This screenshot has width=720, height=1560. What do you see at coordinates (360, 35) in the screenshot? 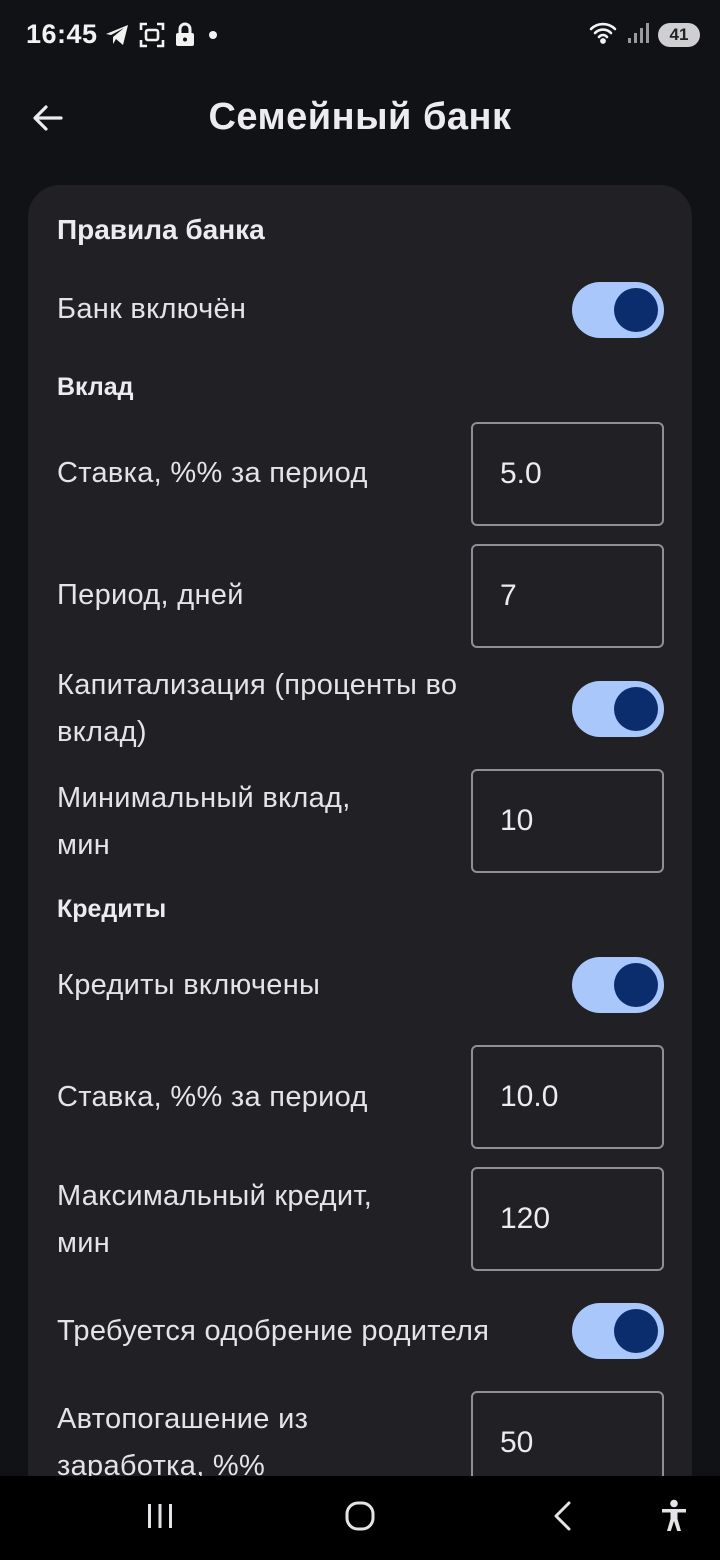
I see `status-bar: 16:45 41` at bounding box center [360, 35].